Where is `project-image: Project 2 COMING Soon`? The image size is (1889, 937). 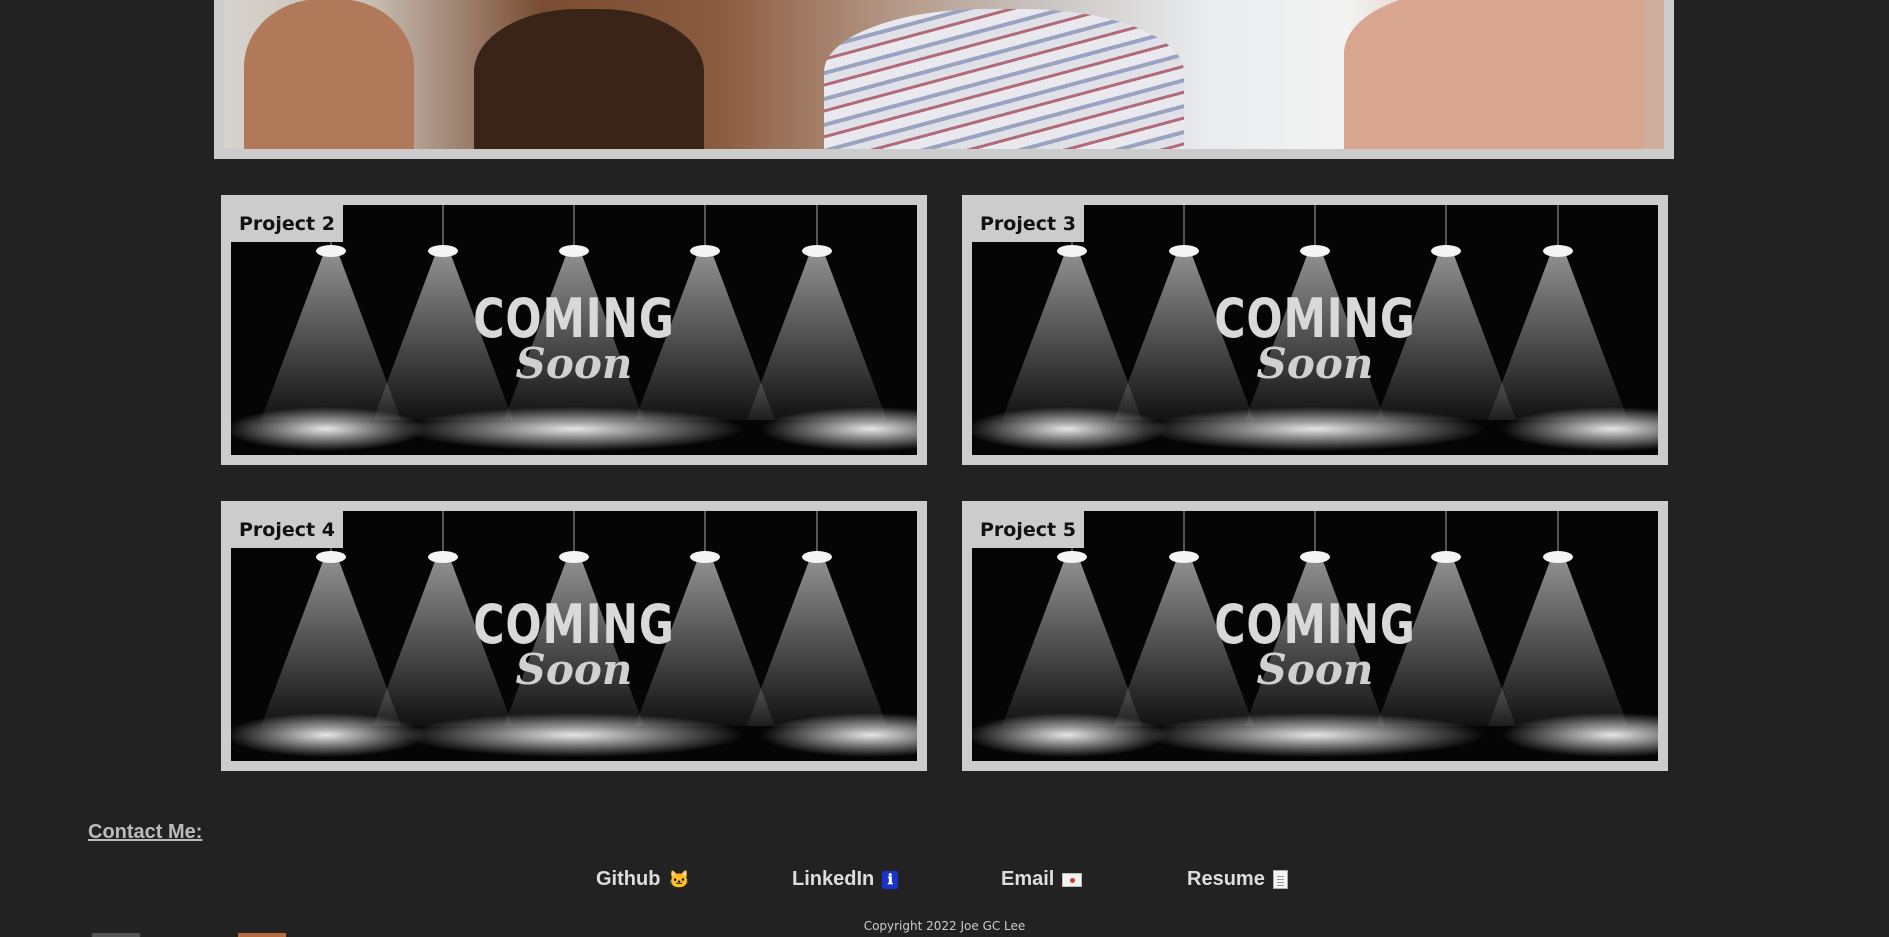
project-image: Project 2 COMING Soon is located at coordinates (574, 330).